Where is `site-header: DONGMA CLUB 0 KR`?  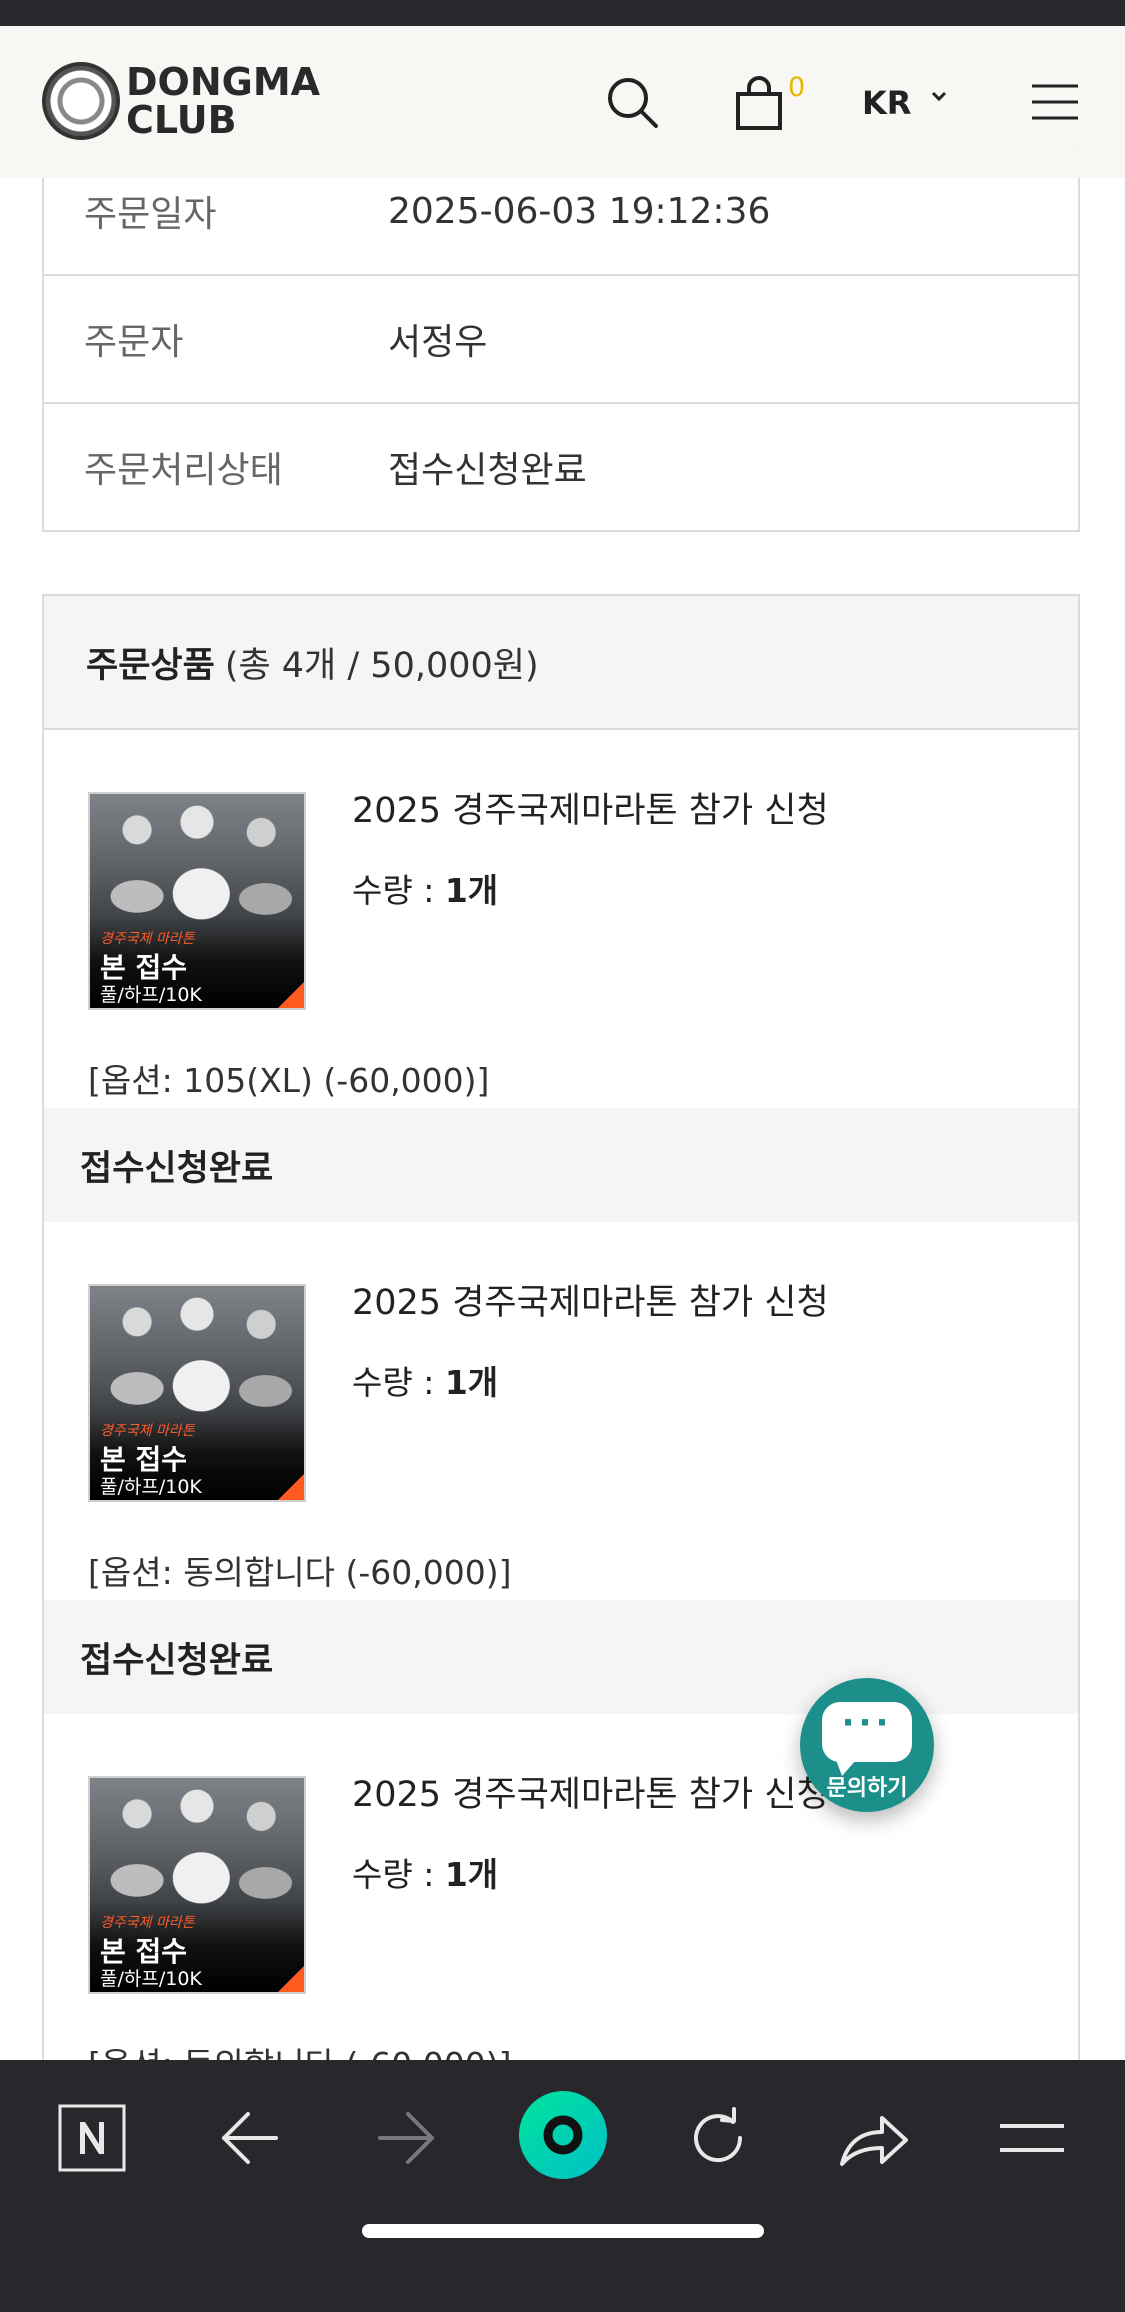 site-header: DONGMA CLUB 0 KR is located at coordinates (562, 102).